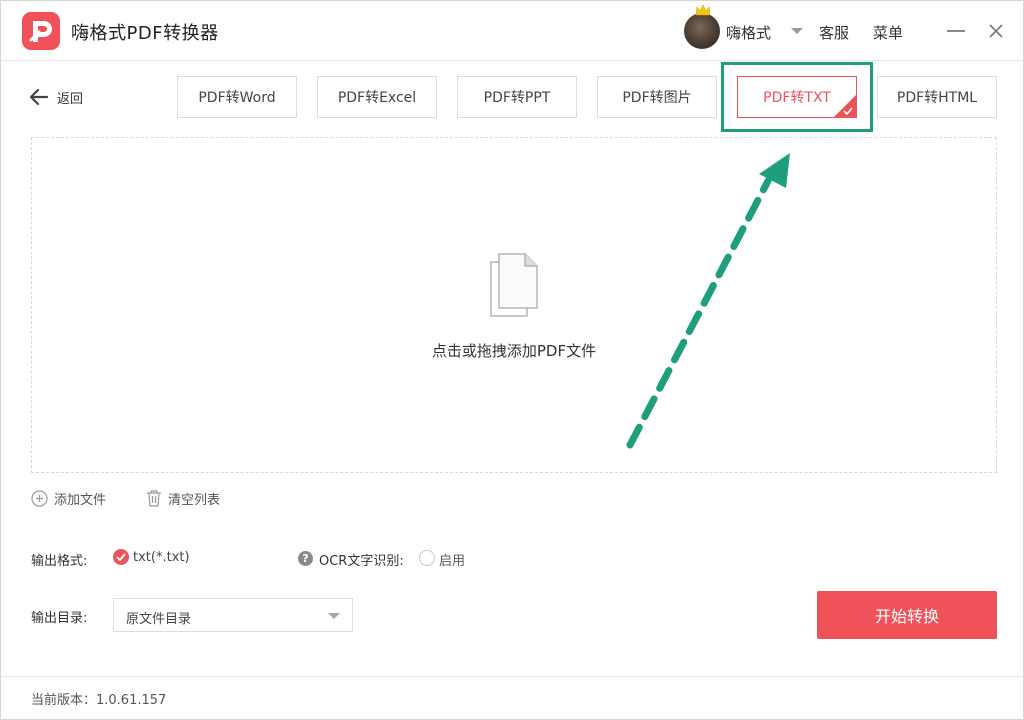 Image resolution: width=1024 pixels, height=720 pixels. Describe the element at coordinates (145, 33) in the screenshot. I see `app-title: 嗨格式PDF转换器` at that location.